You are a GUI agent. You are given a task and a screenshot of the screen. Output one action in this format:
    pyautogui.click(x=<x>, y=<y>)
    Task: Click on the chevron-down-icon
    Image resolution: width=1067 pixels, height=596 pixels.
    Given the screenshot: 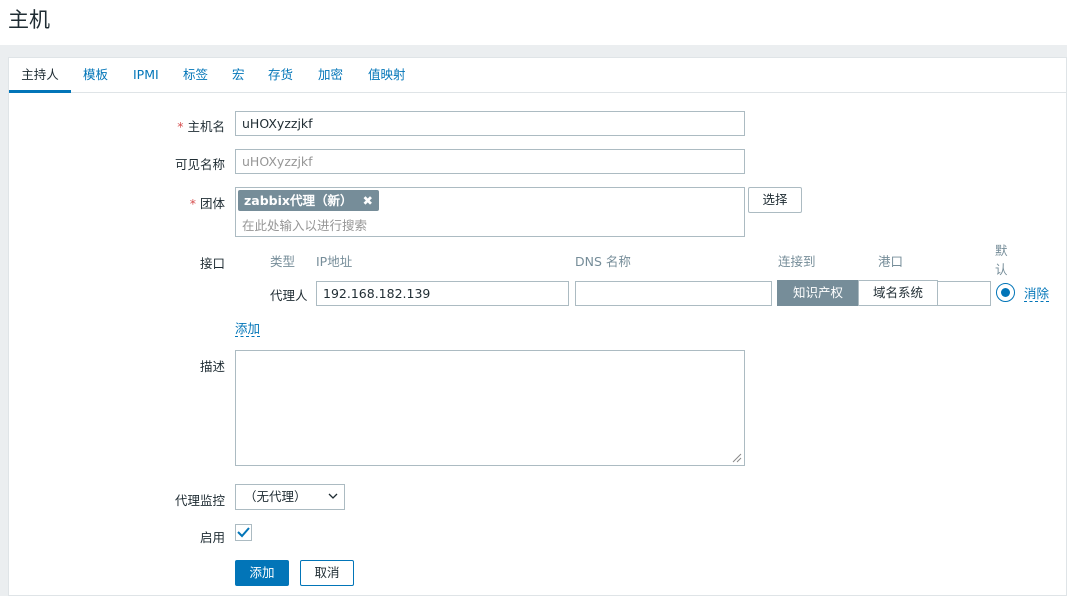 What is the action you would take?
    pyautogui.click(x=333, y=496)
    